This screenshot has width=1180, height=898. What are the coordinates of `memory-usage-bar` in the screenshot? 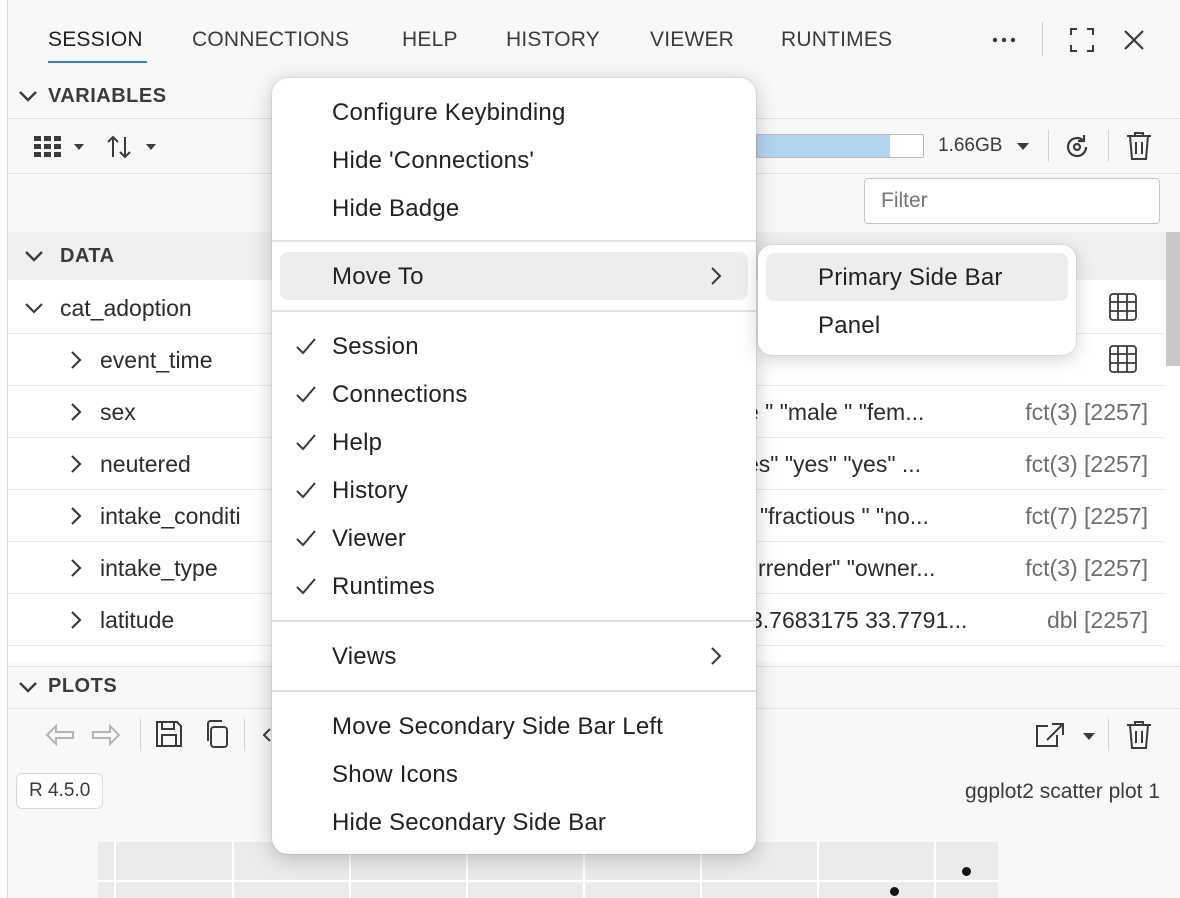 It's located at (840, 146).